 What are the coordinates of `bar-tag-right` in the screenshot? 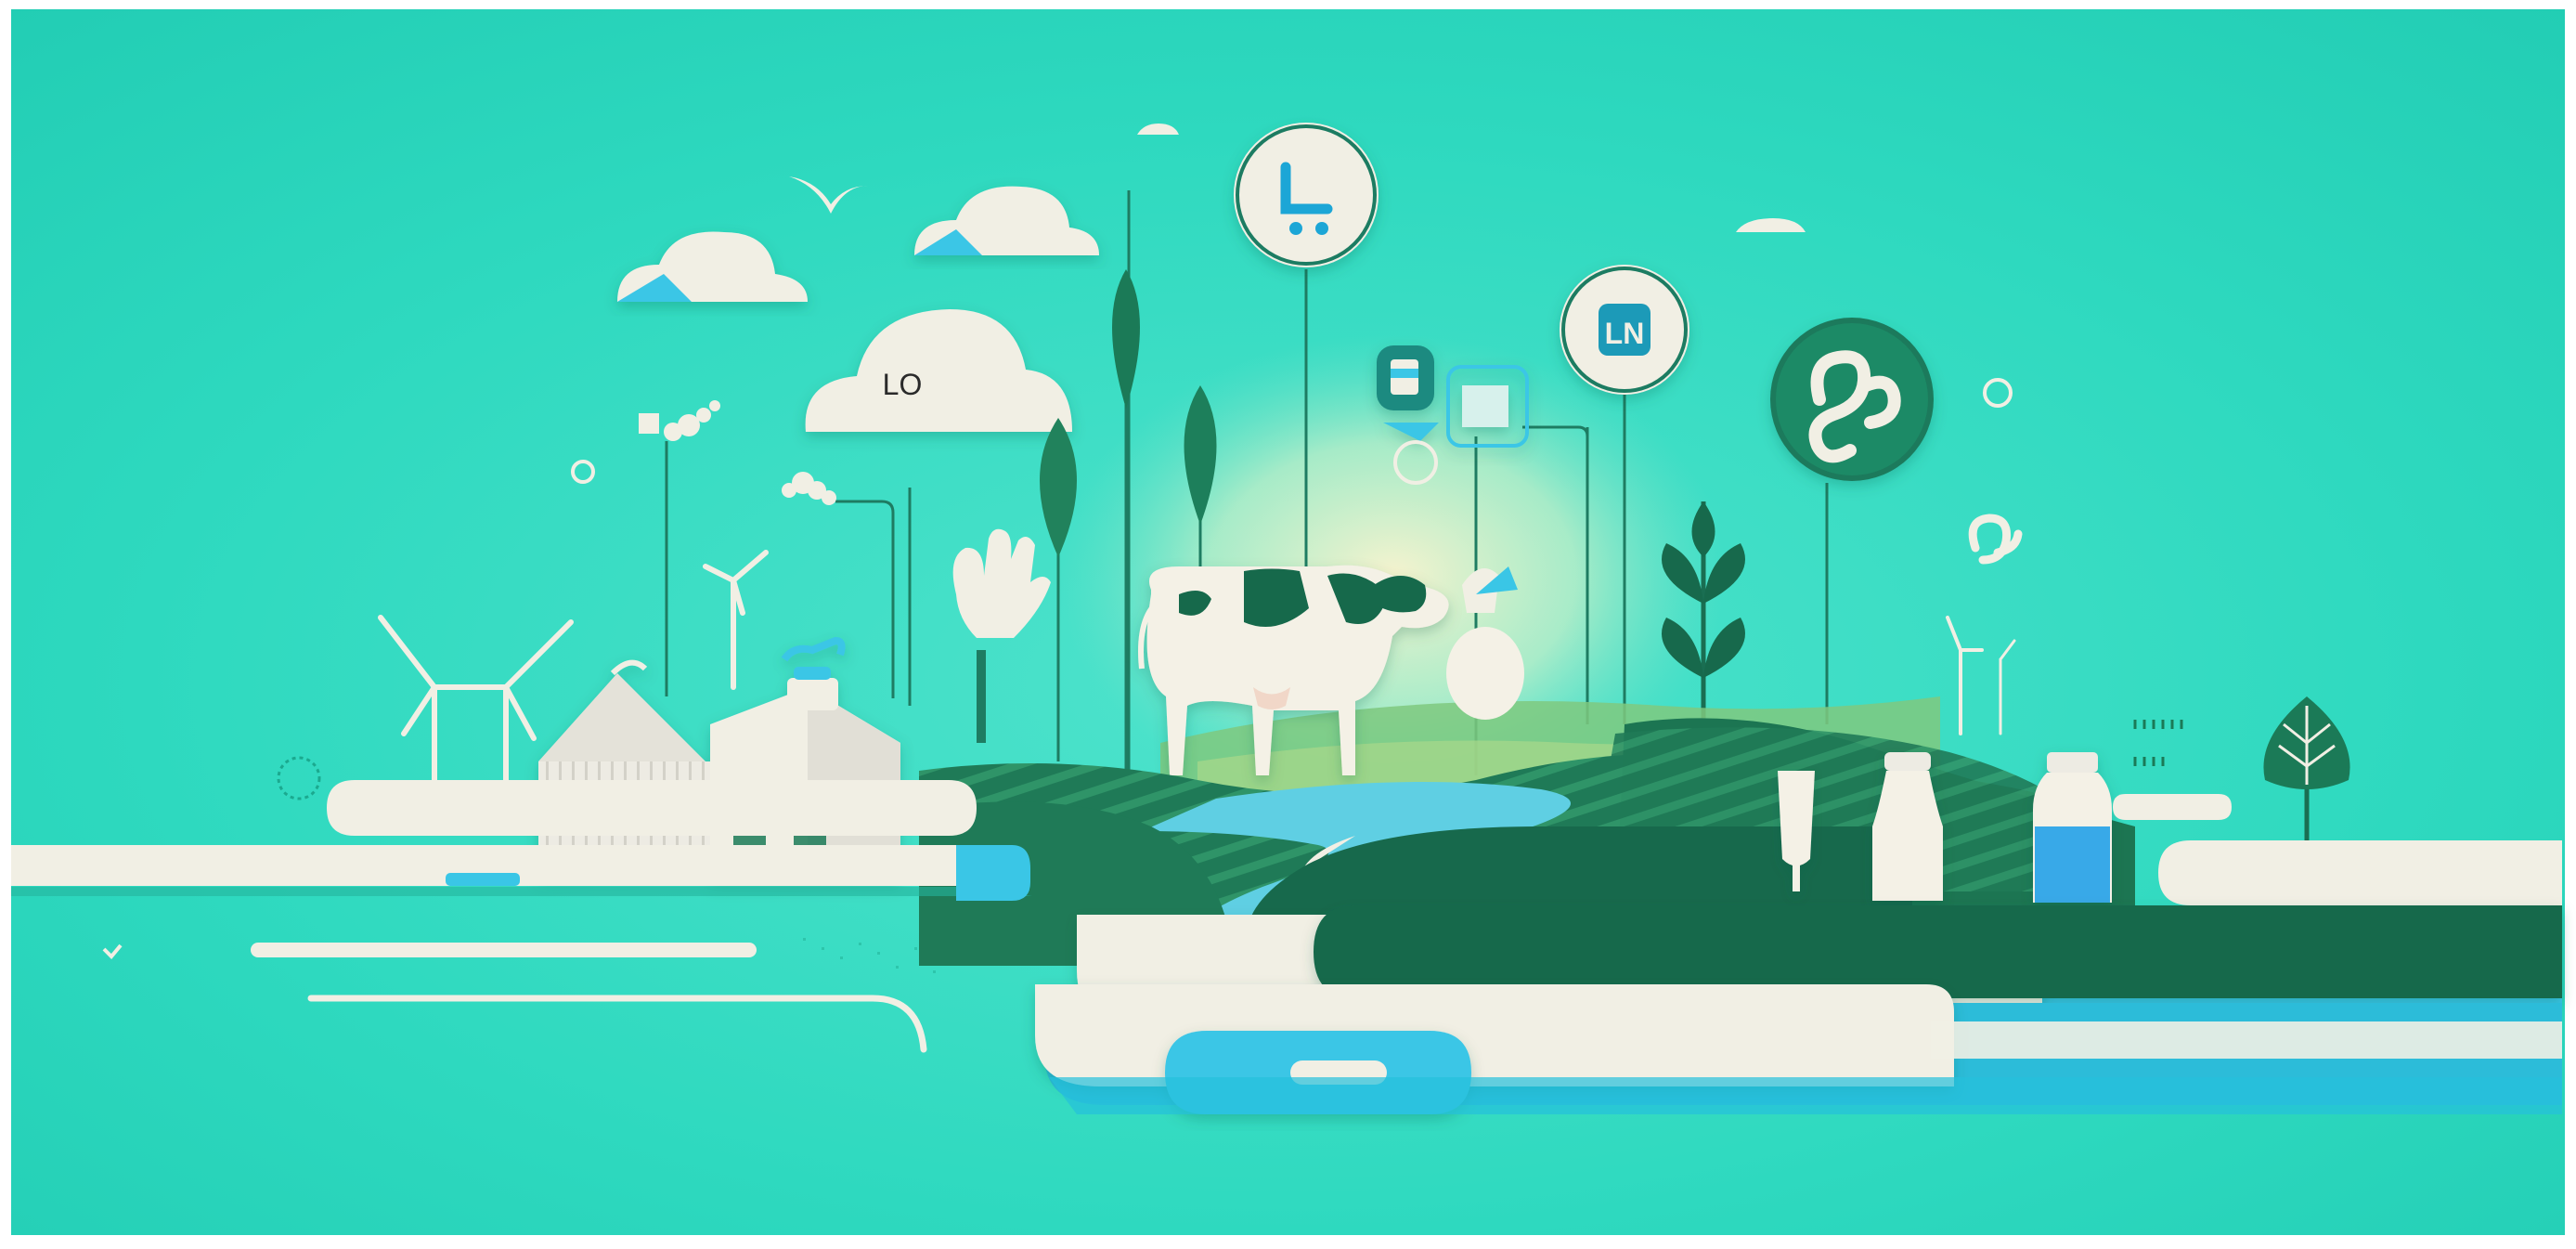 It's located at (2172, 807).